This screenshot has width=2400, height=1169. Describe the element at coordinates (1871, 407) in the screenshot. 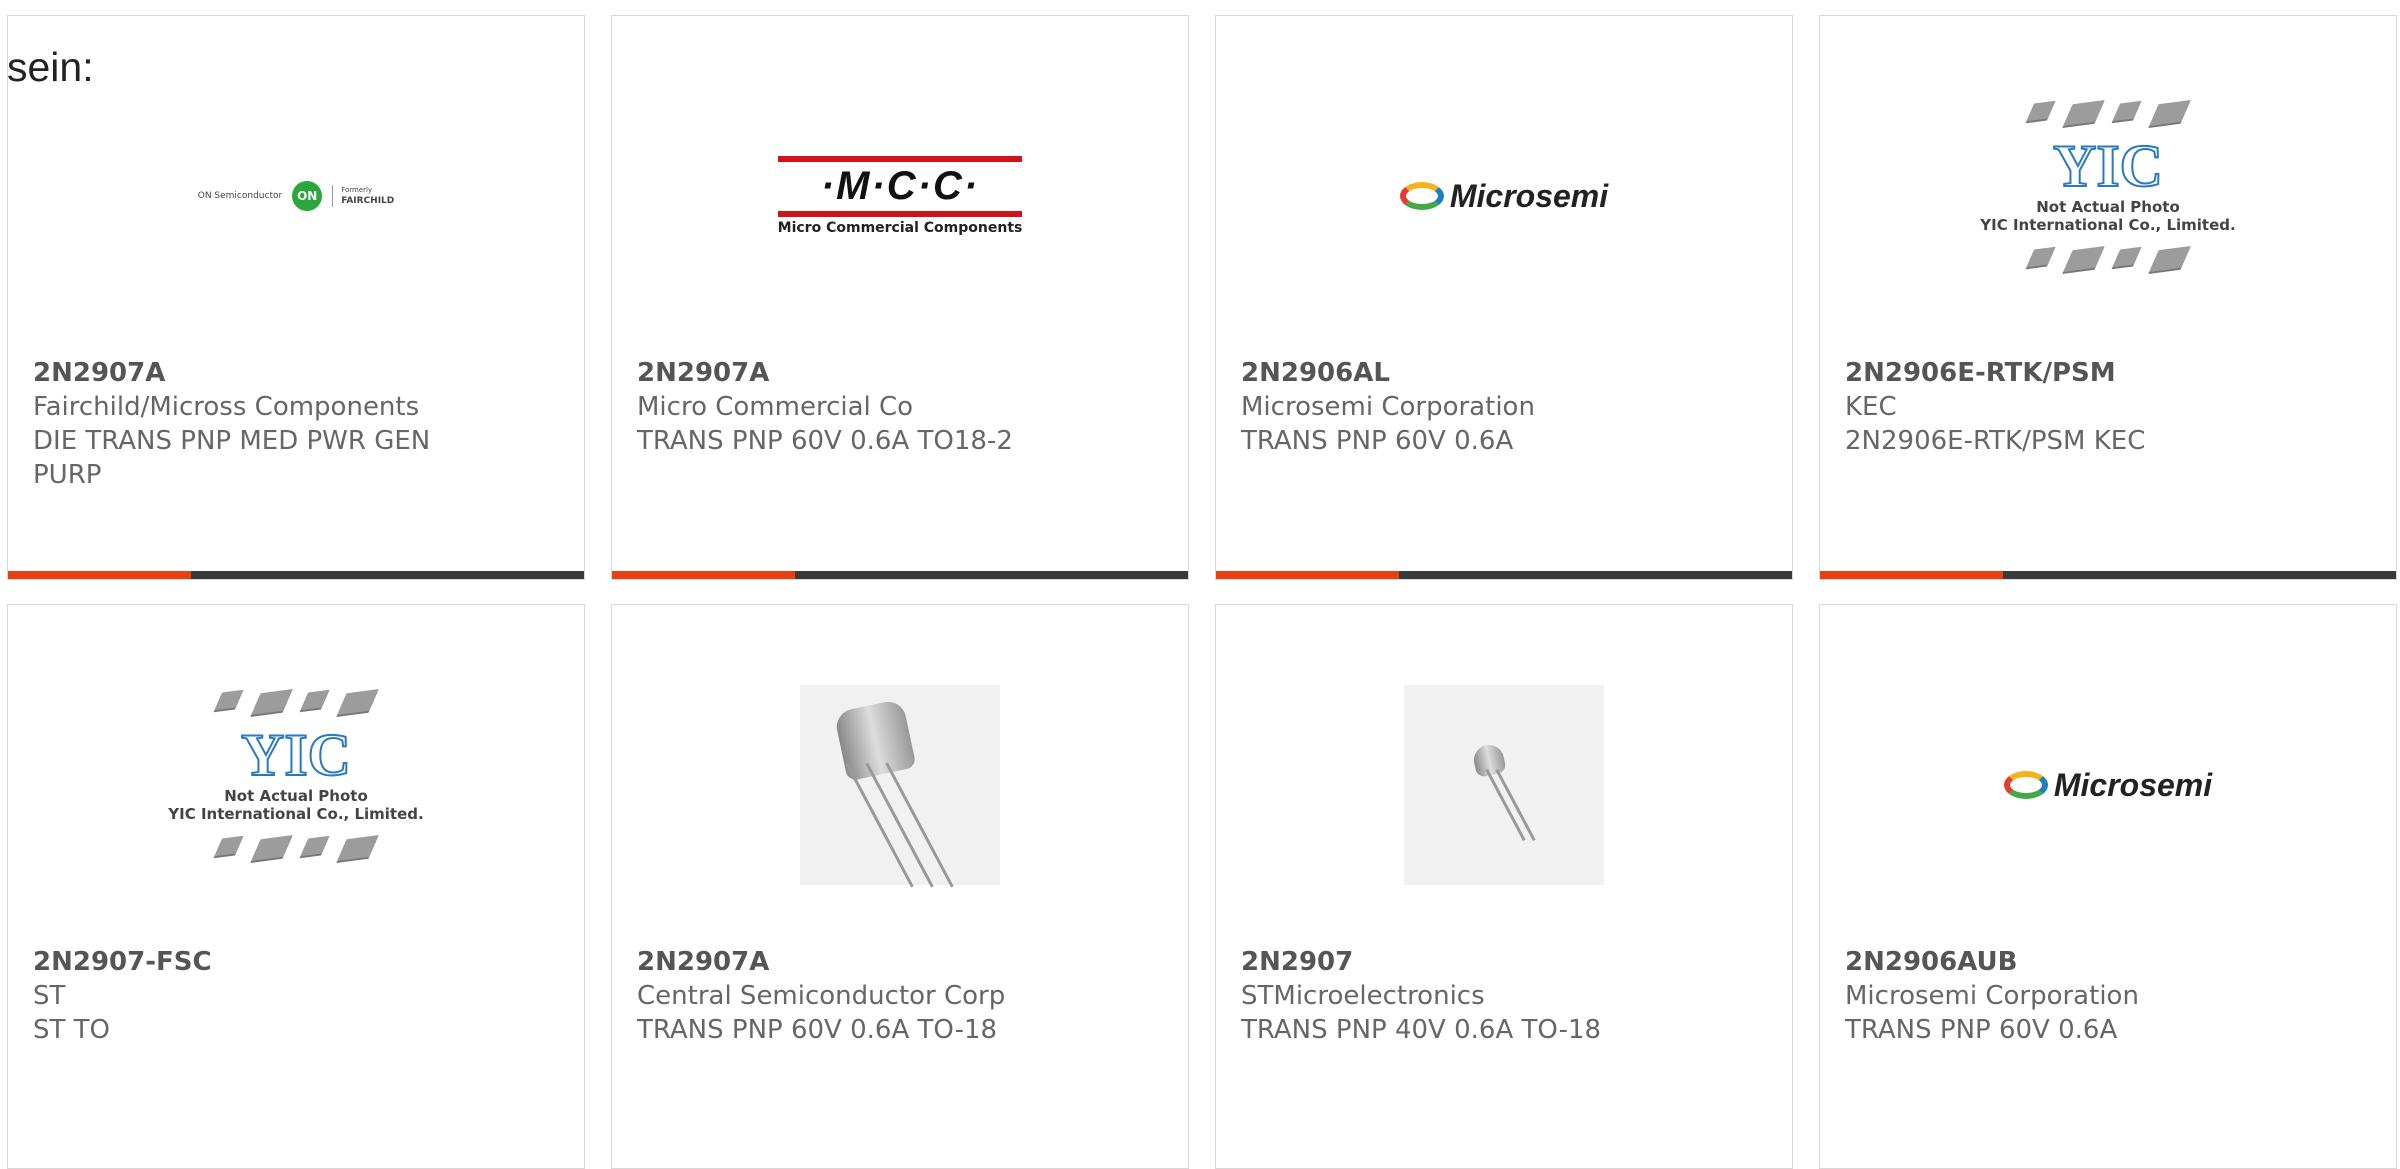

I see `manufacturer: KEC` at that location.